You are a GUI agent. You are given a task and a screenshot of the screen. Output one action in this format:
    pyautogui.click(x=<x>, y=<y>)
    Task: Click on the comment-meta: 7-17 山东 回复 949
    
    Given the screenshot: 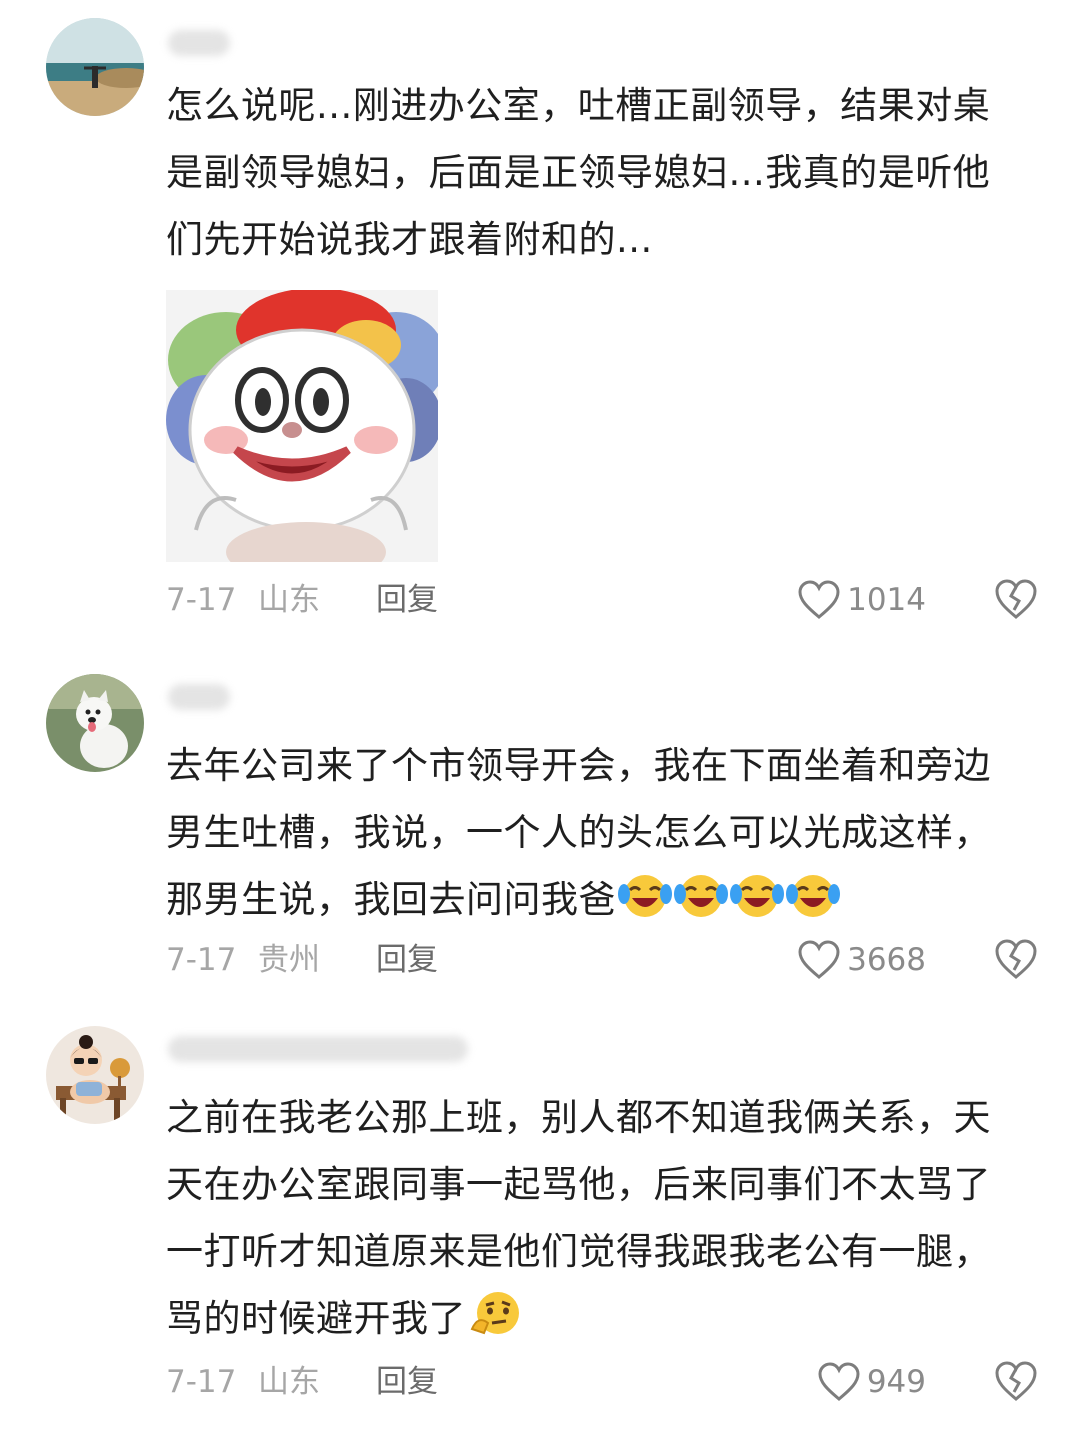 What is the action you would take?
    pyautogui.click(x=606, y=1381)
    